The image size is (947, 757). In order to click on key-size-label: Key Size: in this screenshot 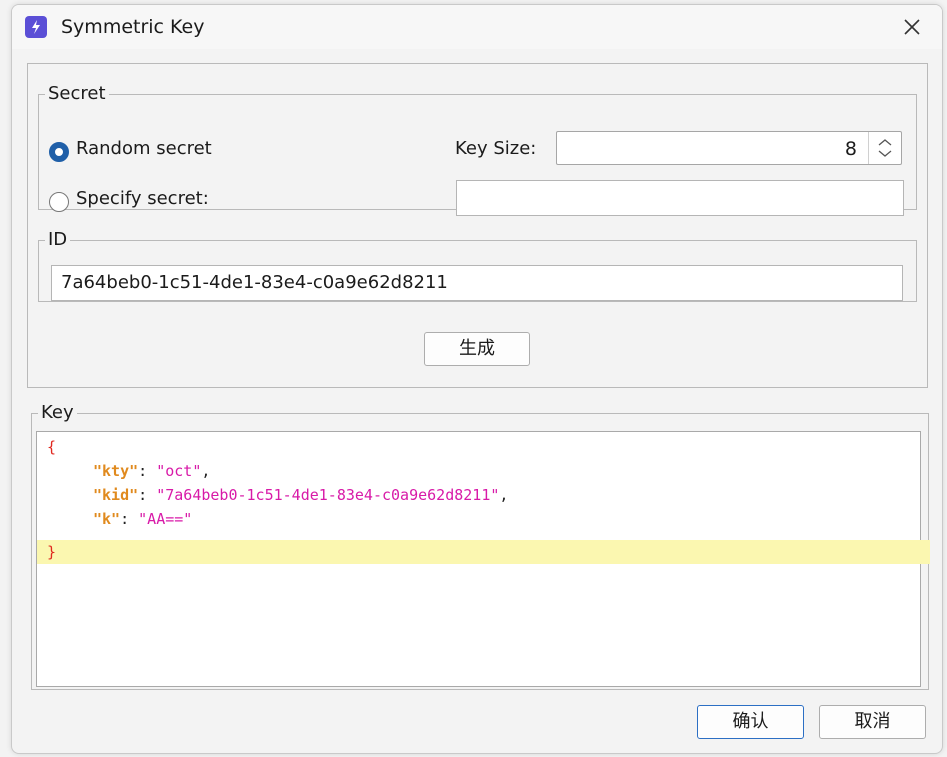, I will do `click(496, 148)`.